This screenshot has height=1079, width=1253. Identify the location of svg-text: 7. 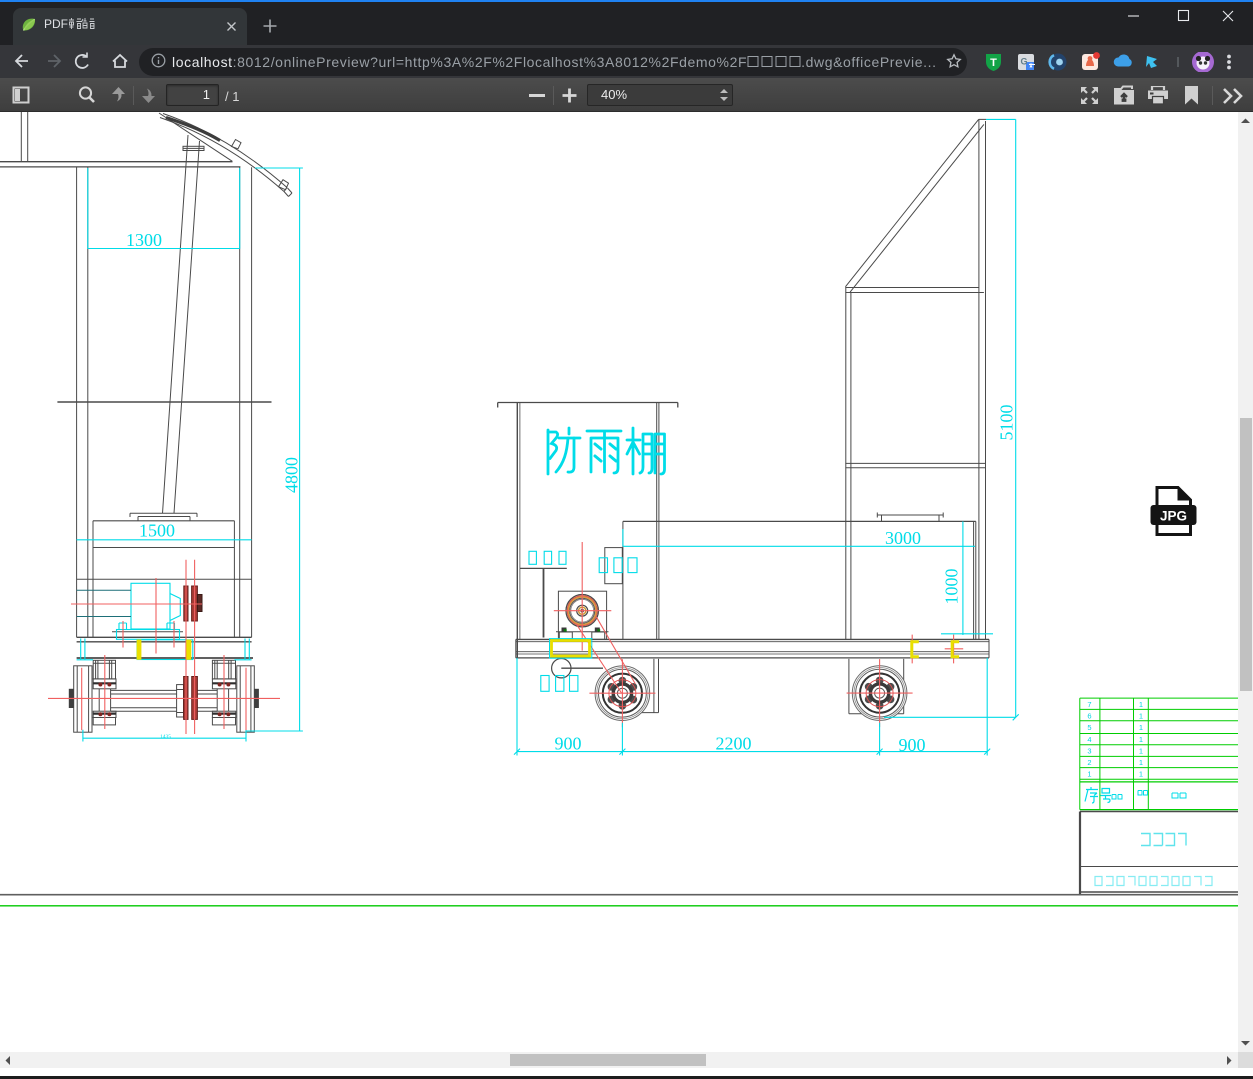
(1089, 704).